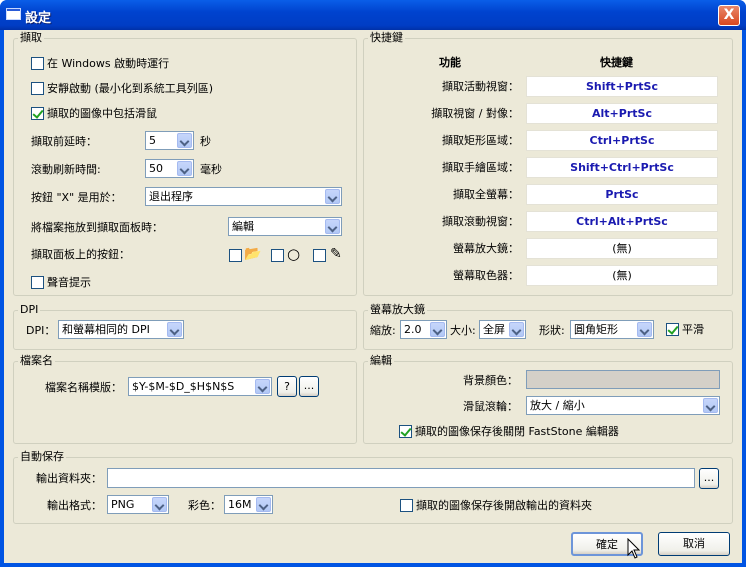 This screenshot has width=746, height=567. Describe the element at coordinates (693, 329) in the screenshot. I see `smooth-label: 平滑` at that location.